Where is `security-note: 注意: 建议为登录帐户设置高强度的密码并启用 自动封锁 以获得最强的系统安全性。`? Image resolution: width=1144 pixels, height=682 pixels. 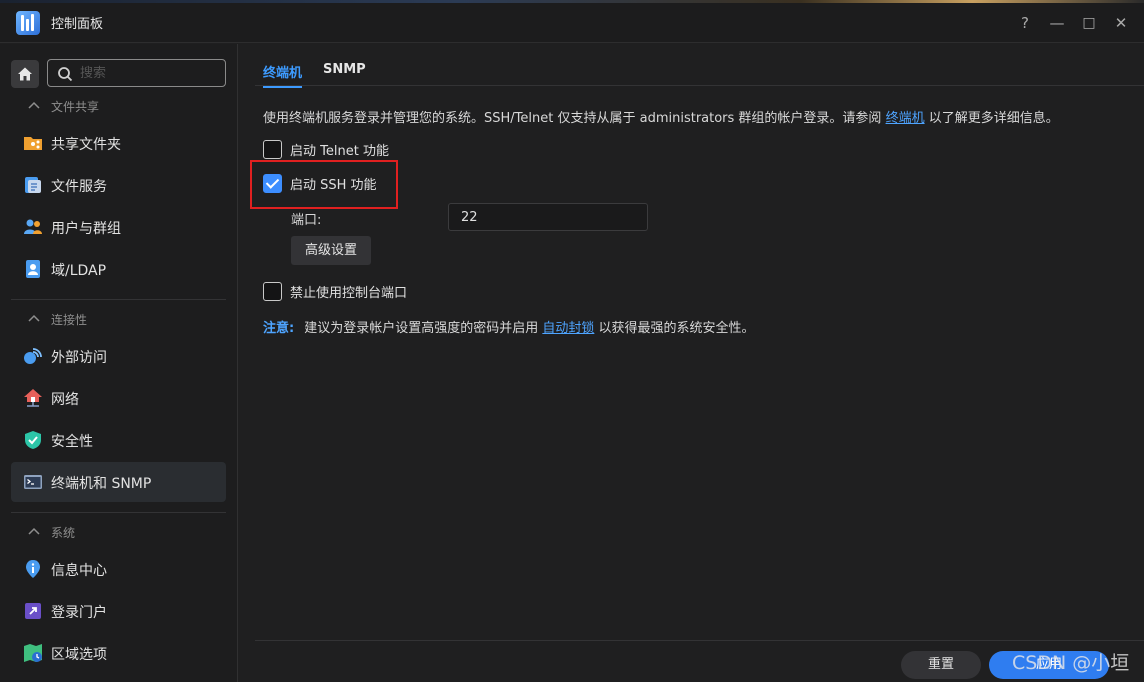
security-note: 注意: 建议为登录帐户设置高强度的密码并启用 自动封锁 以获得最强的系统安全性。 is located at coordinates (509, 326).